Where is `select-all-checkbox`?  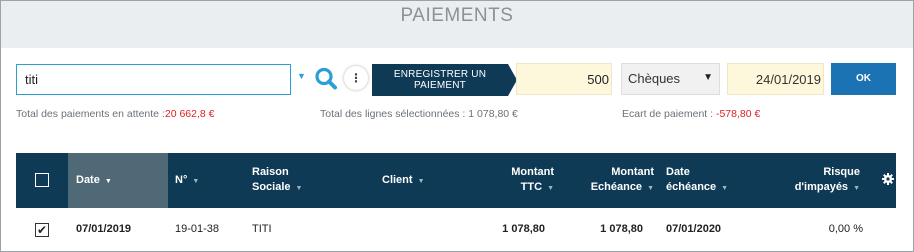
select-all-checkbox is located at coordinates (42, 180).